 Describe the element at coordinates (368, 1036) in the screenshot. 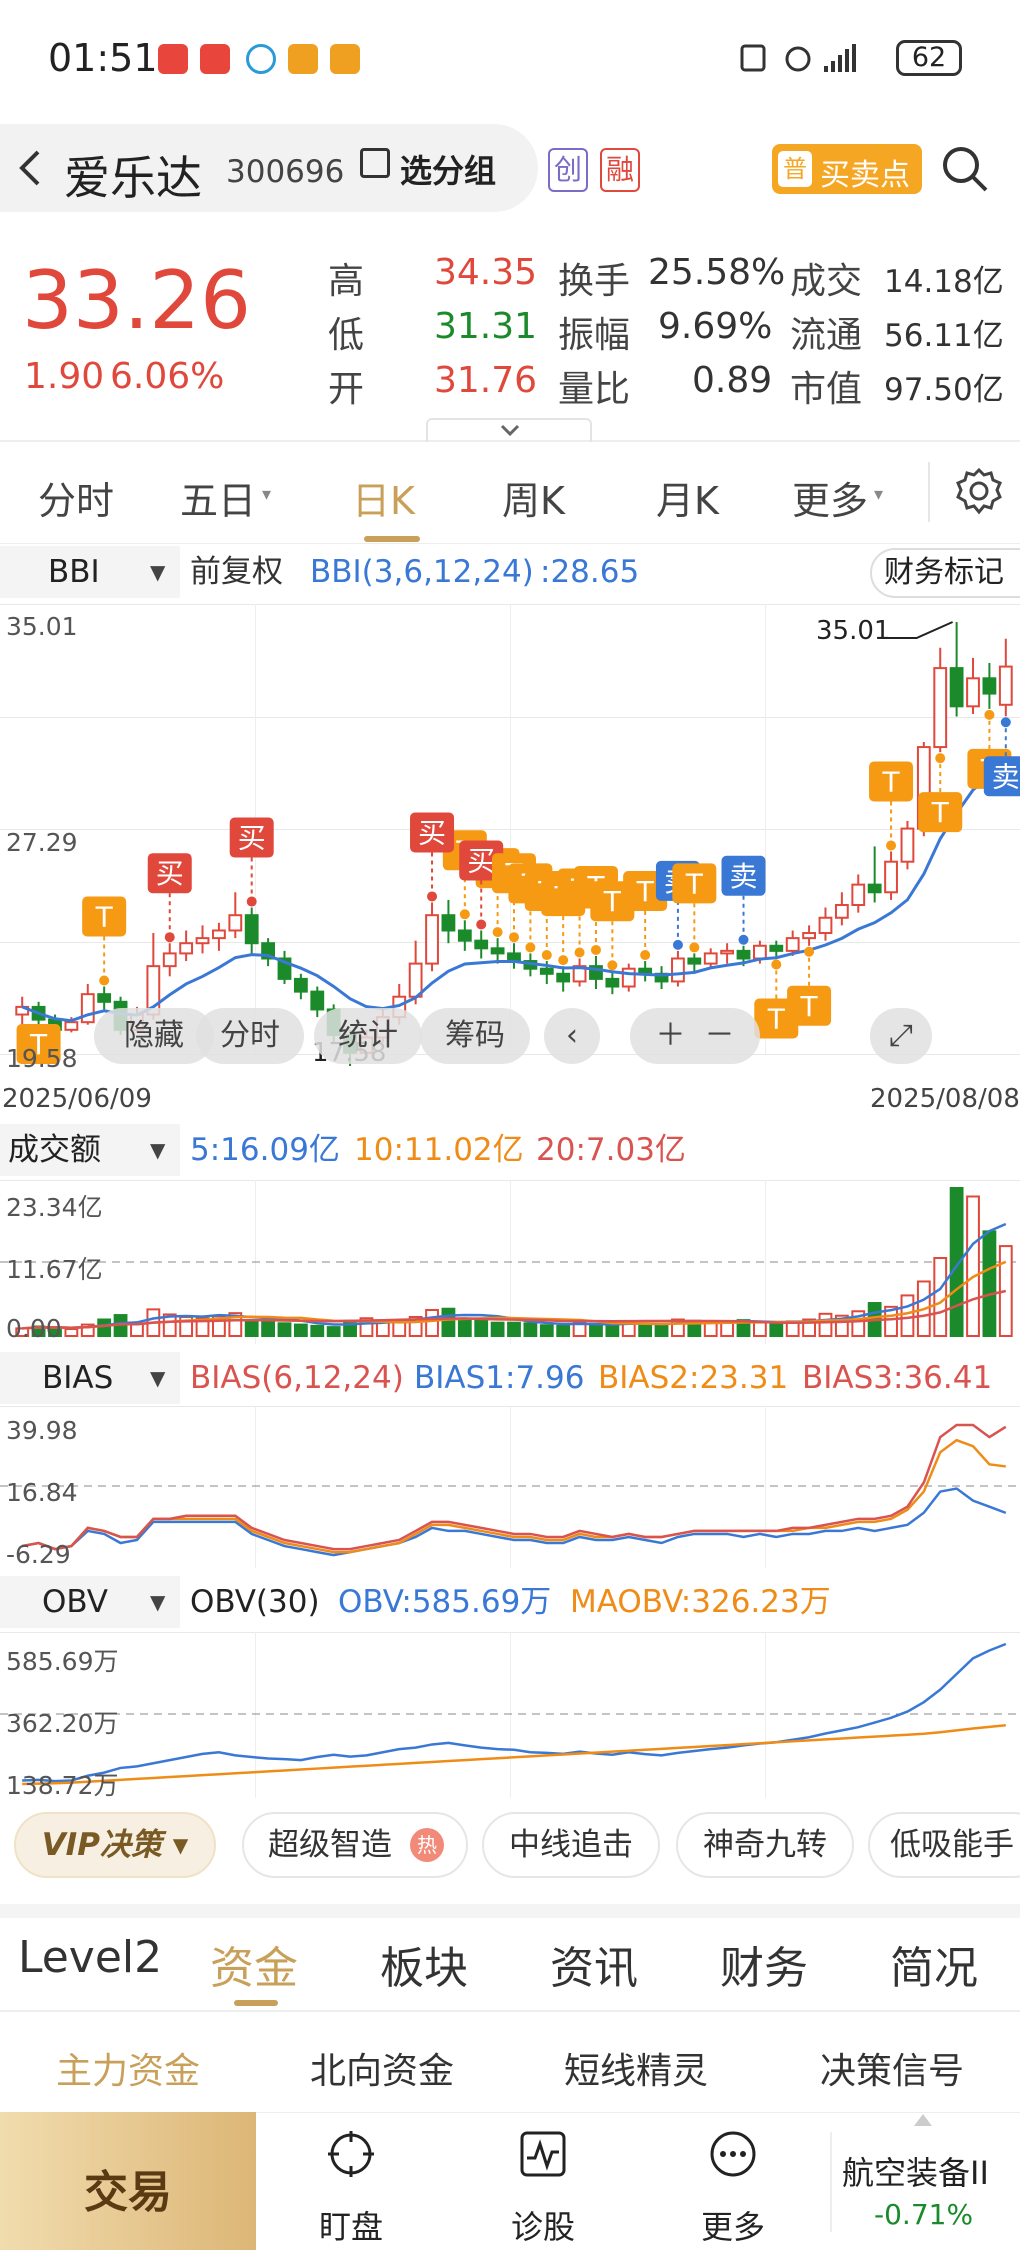

I see `statistics-button: 统计` at that location.